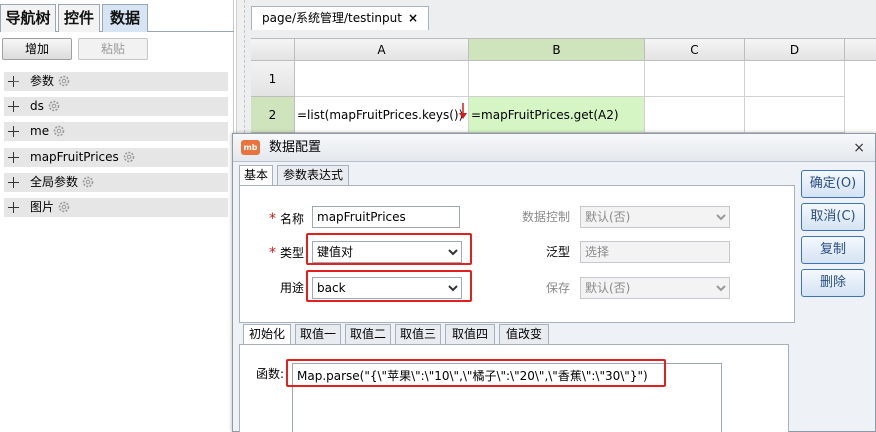 The width and height of the screenshot is (876, 432). Describe the element at coordinates (833, 217) in the screenshot. I see `cancel-button: 取消(C)` at that location.